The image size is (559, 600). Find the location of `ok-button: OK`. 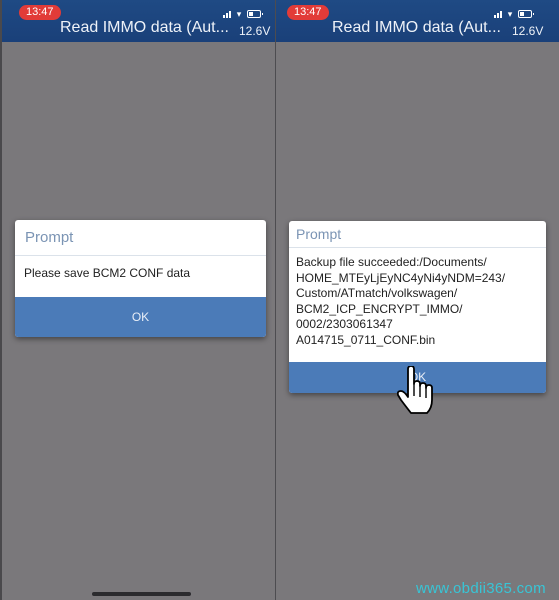

ok-button: OK is located at coordinates (140, 317).